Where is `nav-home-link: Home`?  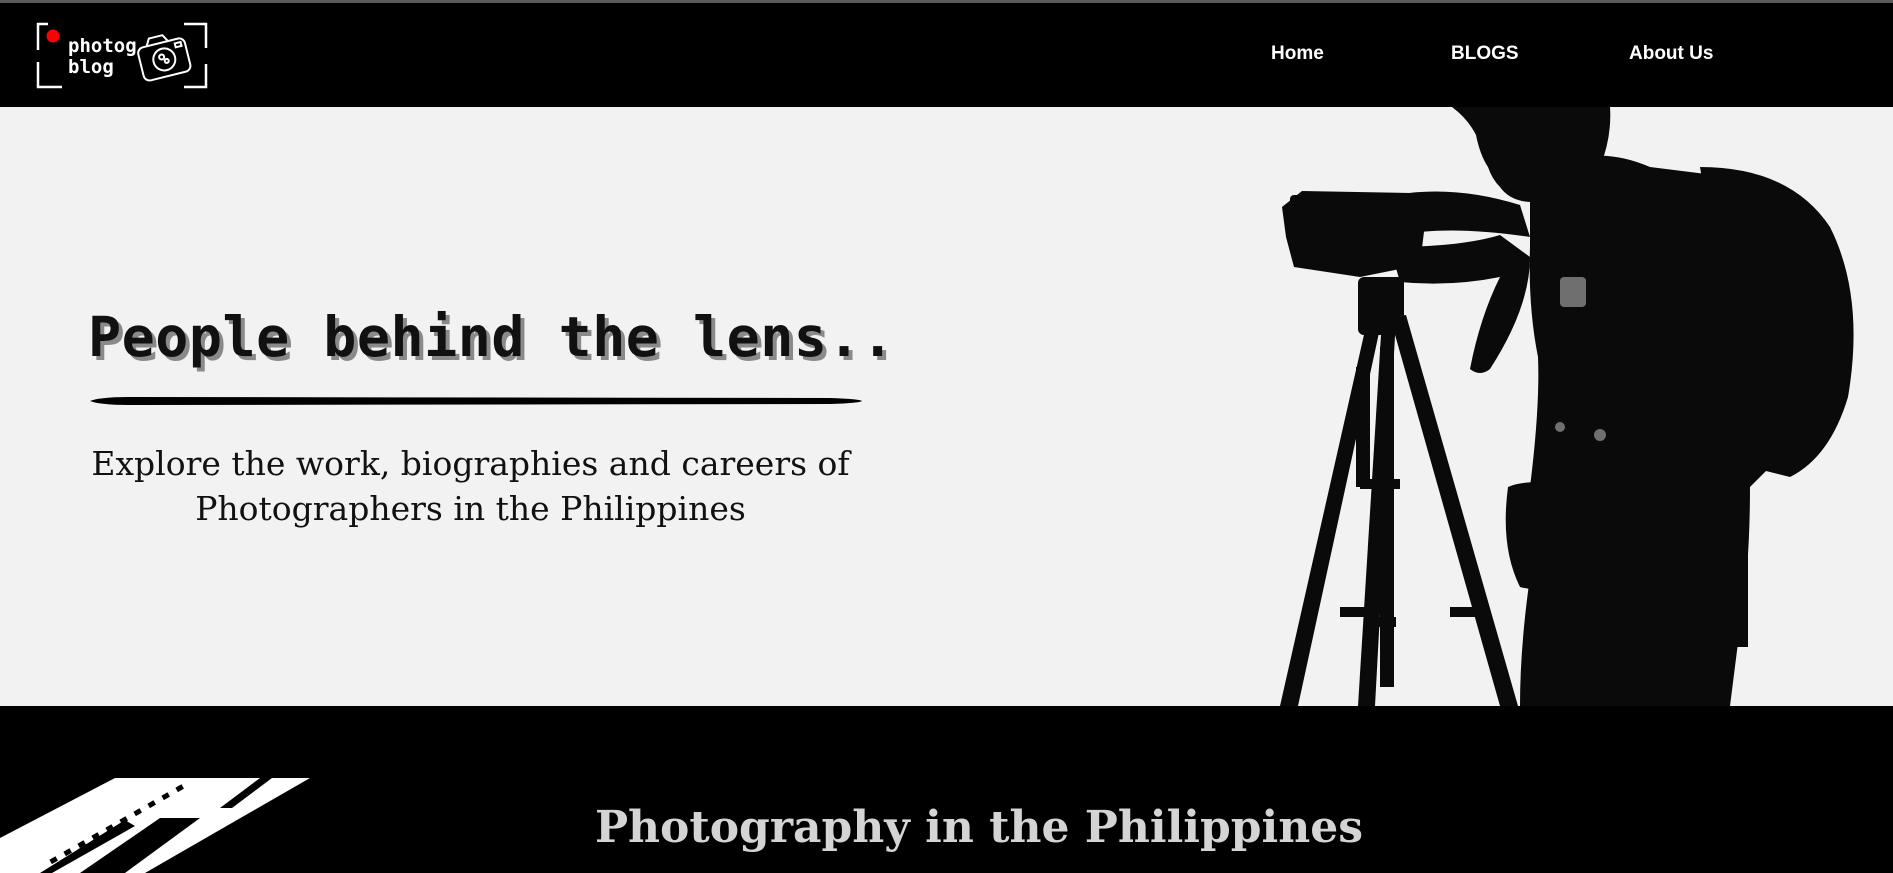 nav-home-link: Home is located at coordinates (1297, 54).